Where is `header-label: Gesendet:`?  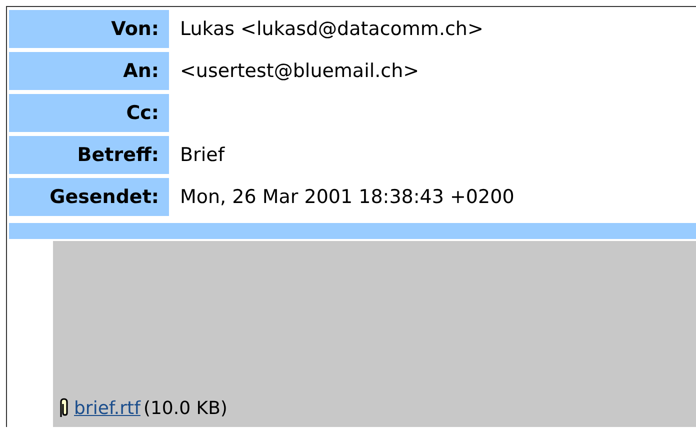
header-label: Gesendet: is located at coordinates (89, 197).